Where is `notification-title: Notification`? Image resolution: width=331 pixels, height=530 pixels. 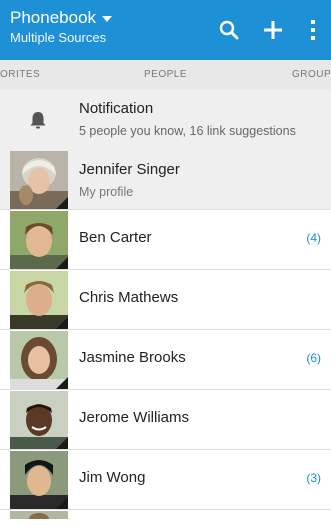 notification-title: Notification is located at coordinates (116, 108).